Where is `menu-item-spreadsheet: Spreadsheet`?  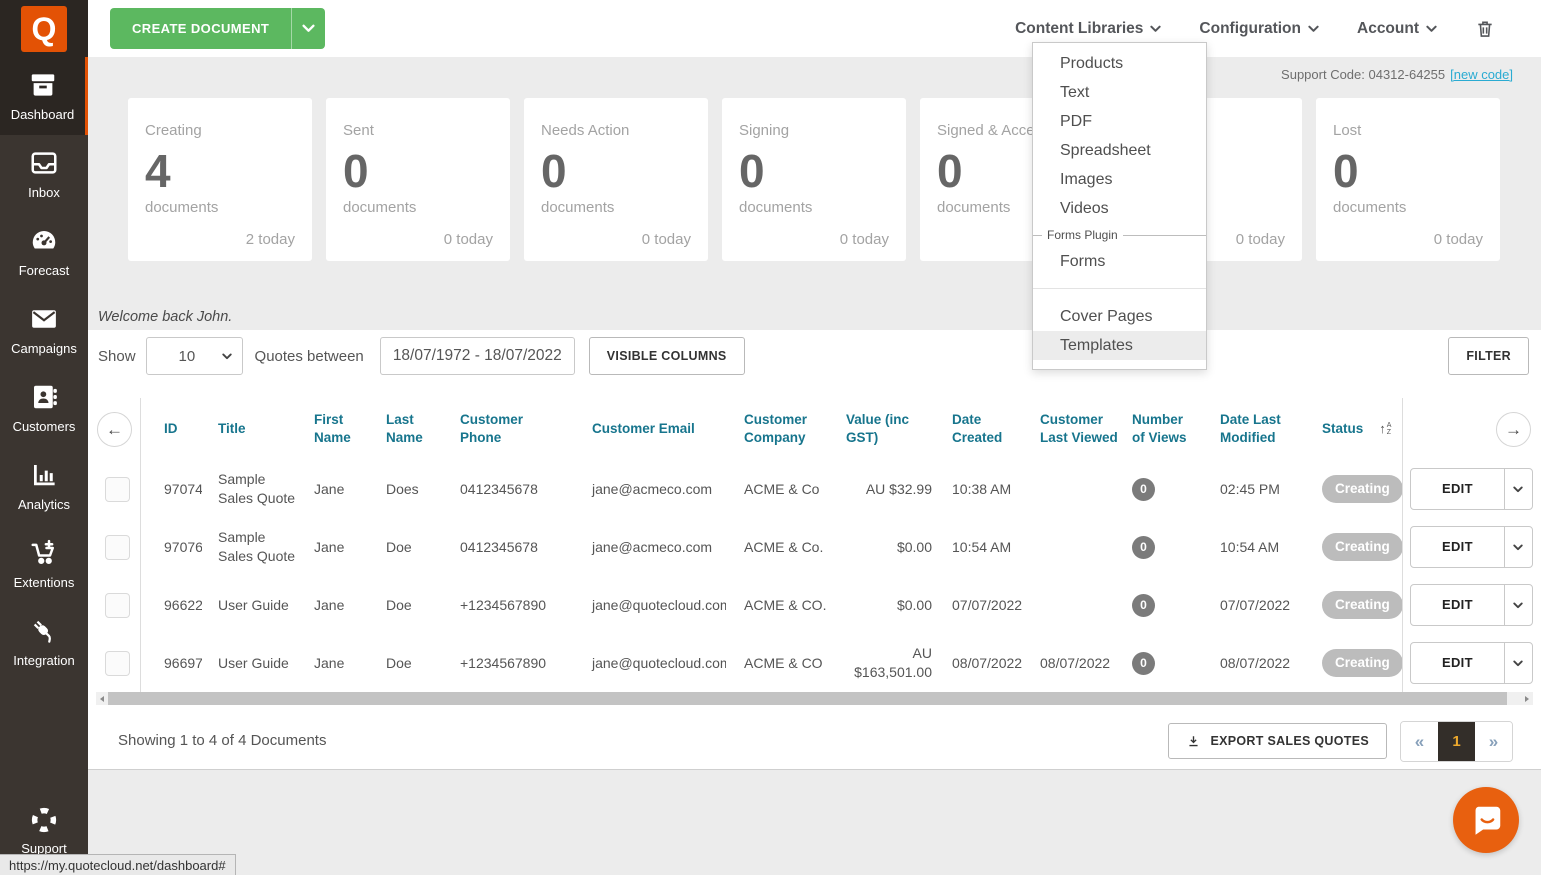
menu-item-spreadsheet: Spreadsheet is located at coordinates (1119, 150).